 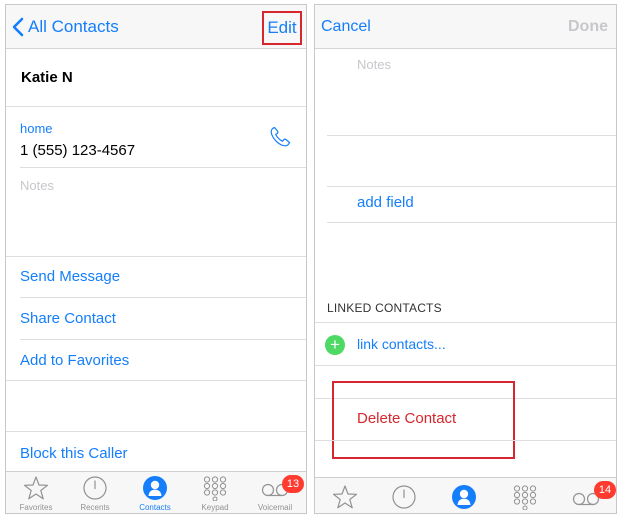 What do you see at coordinates (68, 318) in the screenshot?
I see `share-contact-button: Share Contact` at bounding box center [68, 318].